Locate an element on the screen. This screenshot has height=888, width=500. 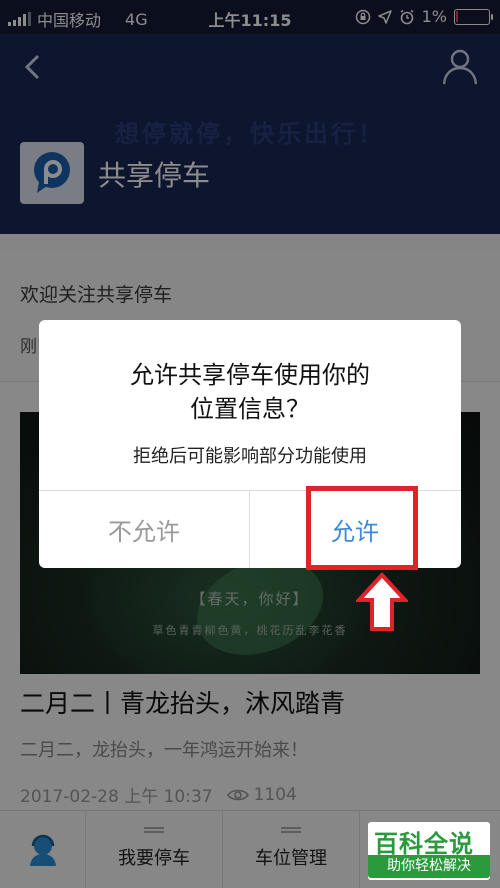
up-arrow-icon is located at coordinates (382, 601).